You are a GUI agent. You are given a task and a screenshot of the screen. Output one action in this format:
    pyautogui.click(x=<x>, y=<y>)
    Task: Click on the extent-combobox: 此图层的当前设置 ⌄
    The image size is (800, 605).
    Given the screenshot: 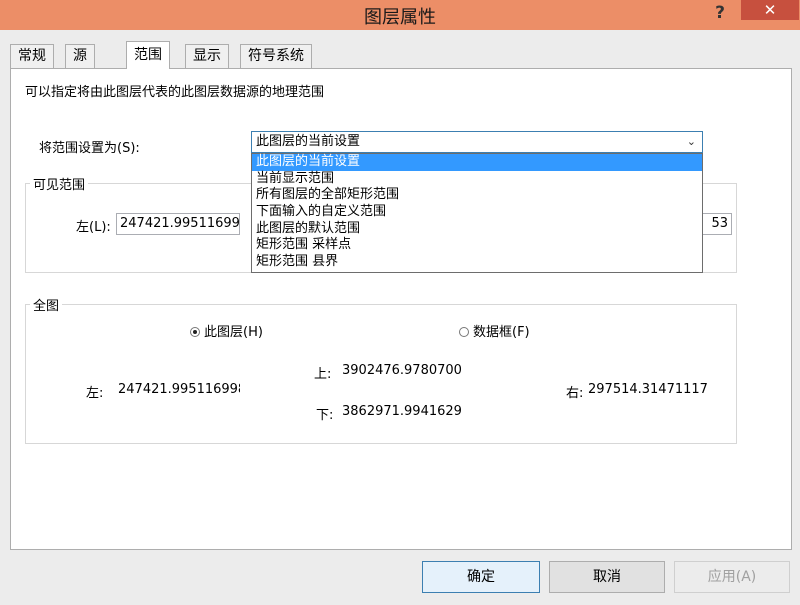 What is the action you would take?
    pyautogui.click(x=477, y=142)
    